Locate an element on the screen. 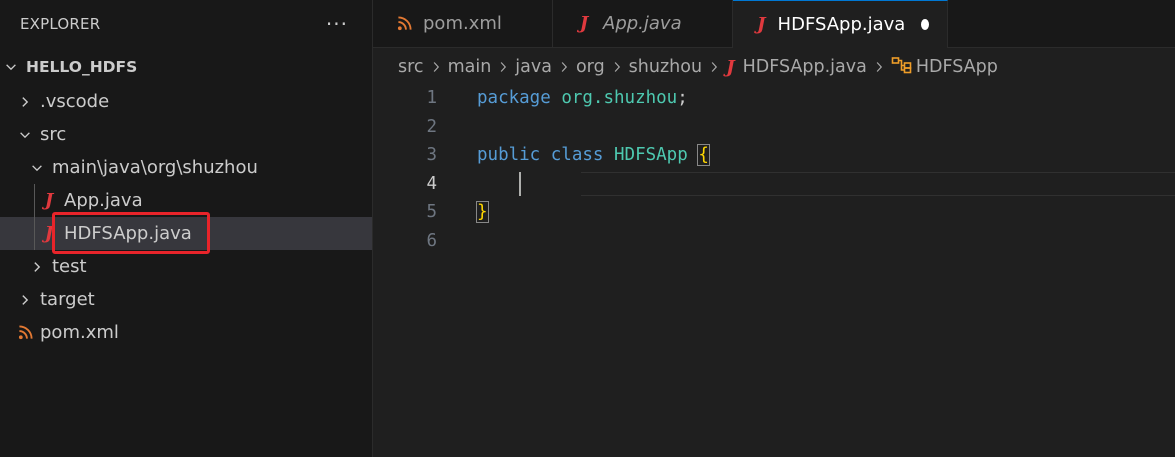  tab-label: App.java is located at coordinates (642, 23).